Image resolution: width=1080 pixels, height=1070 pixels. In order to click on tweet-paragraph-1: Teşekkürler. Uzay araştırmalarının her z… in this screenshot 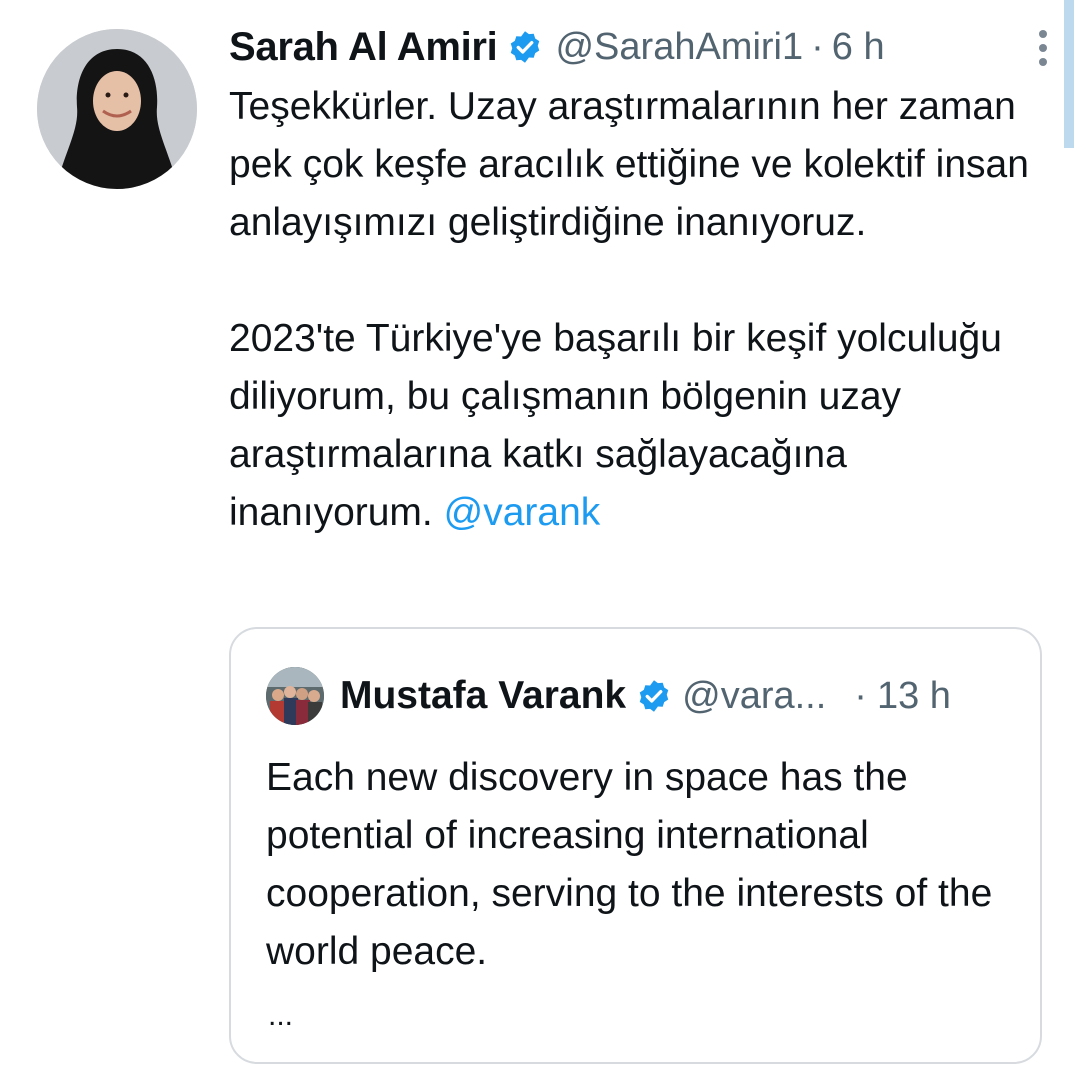, I will do `click(629, 164)`.